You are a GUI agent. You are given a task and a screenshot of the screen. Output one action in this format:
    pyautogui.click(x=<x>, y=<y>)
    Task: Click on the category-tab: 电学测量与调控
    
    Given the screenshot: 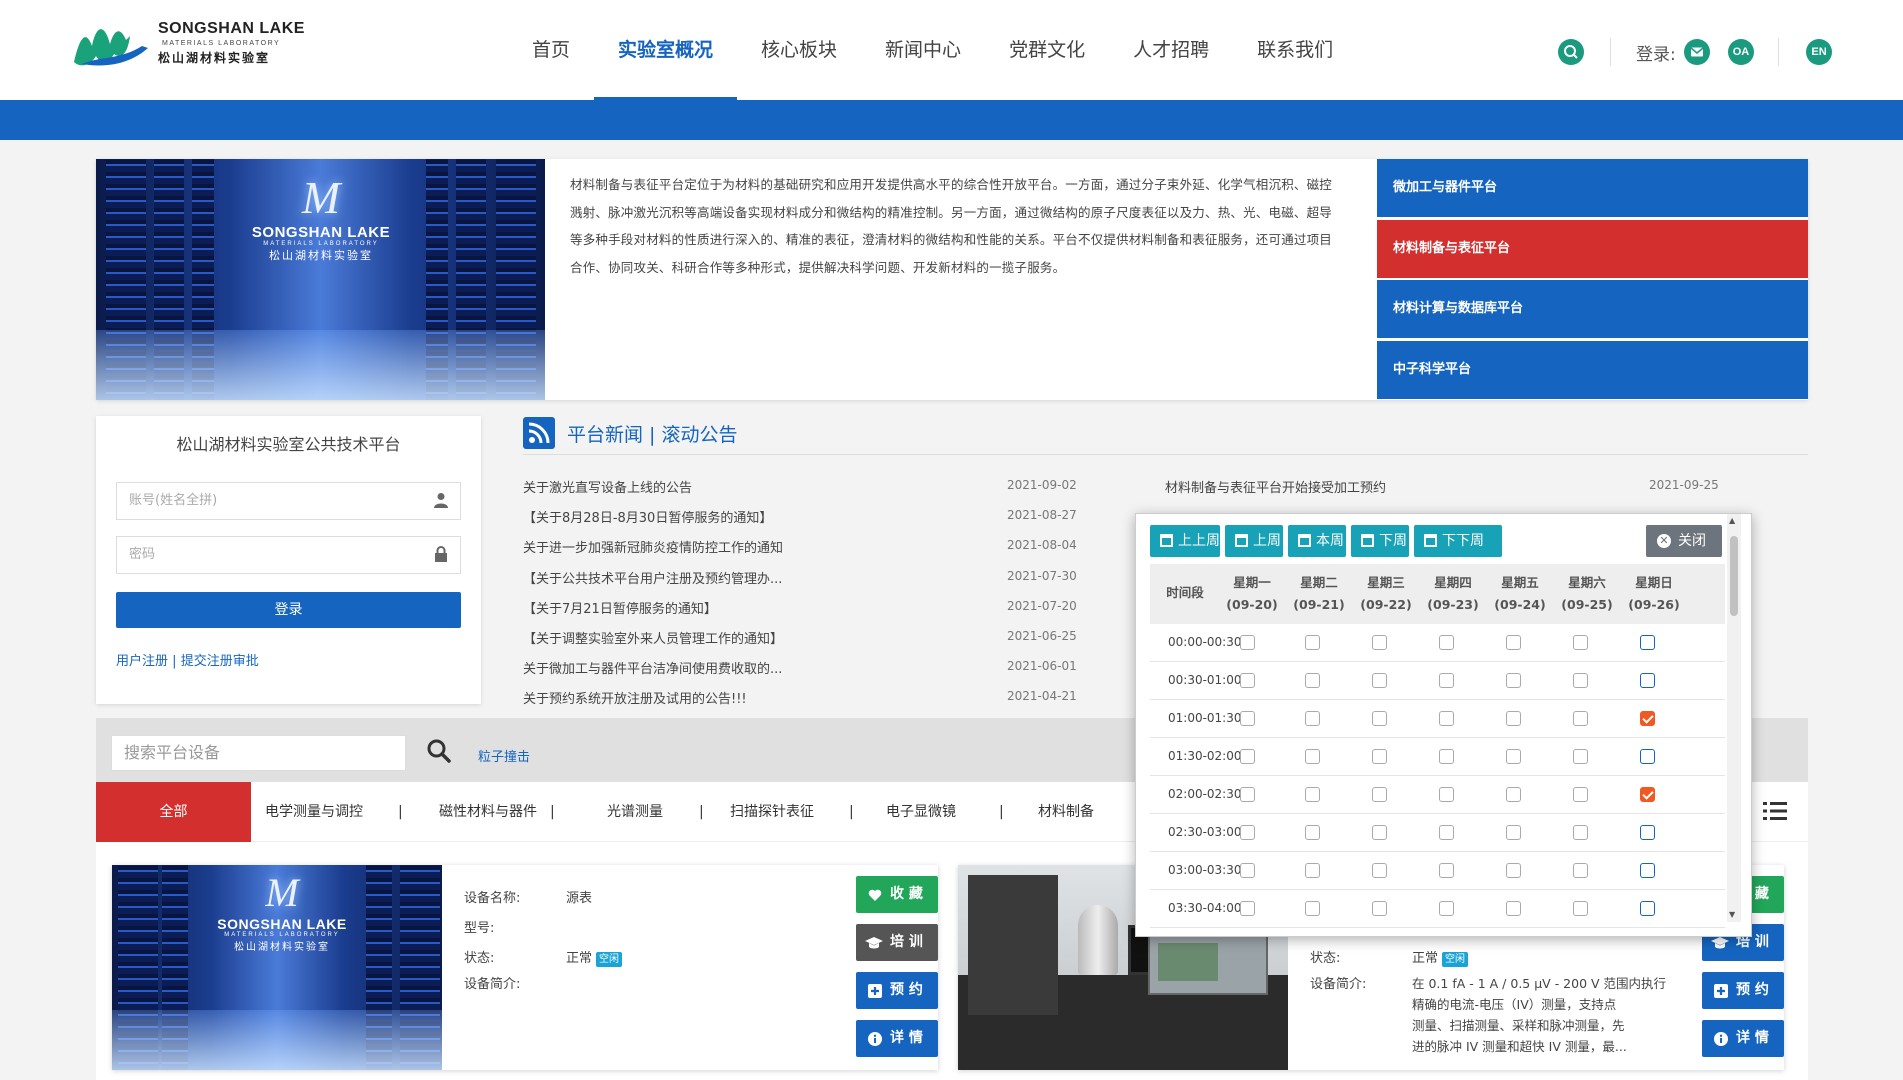 What is the action you would take?
    pyautogui.click(x=314, y=812)
    